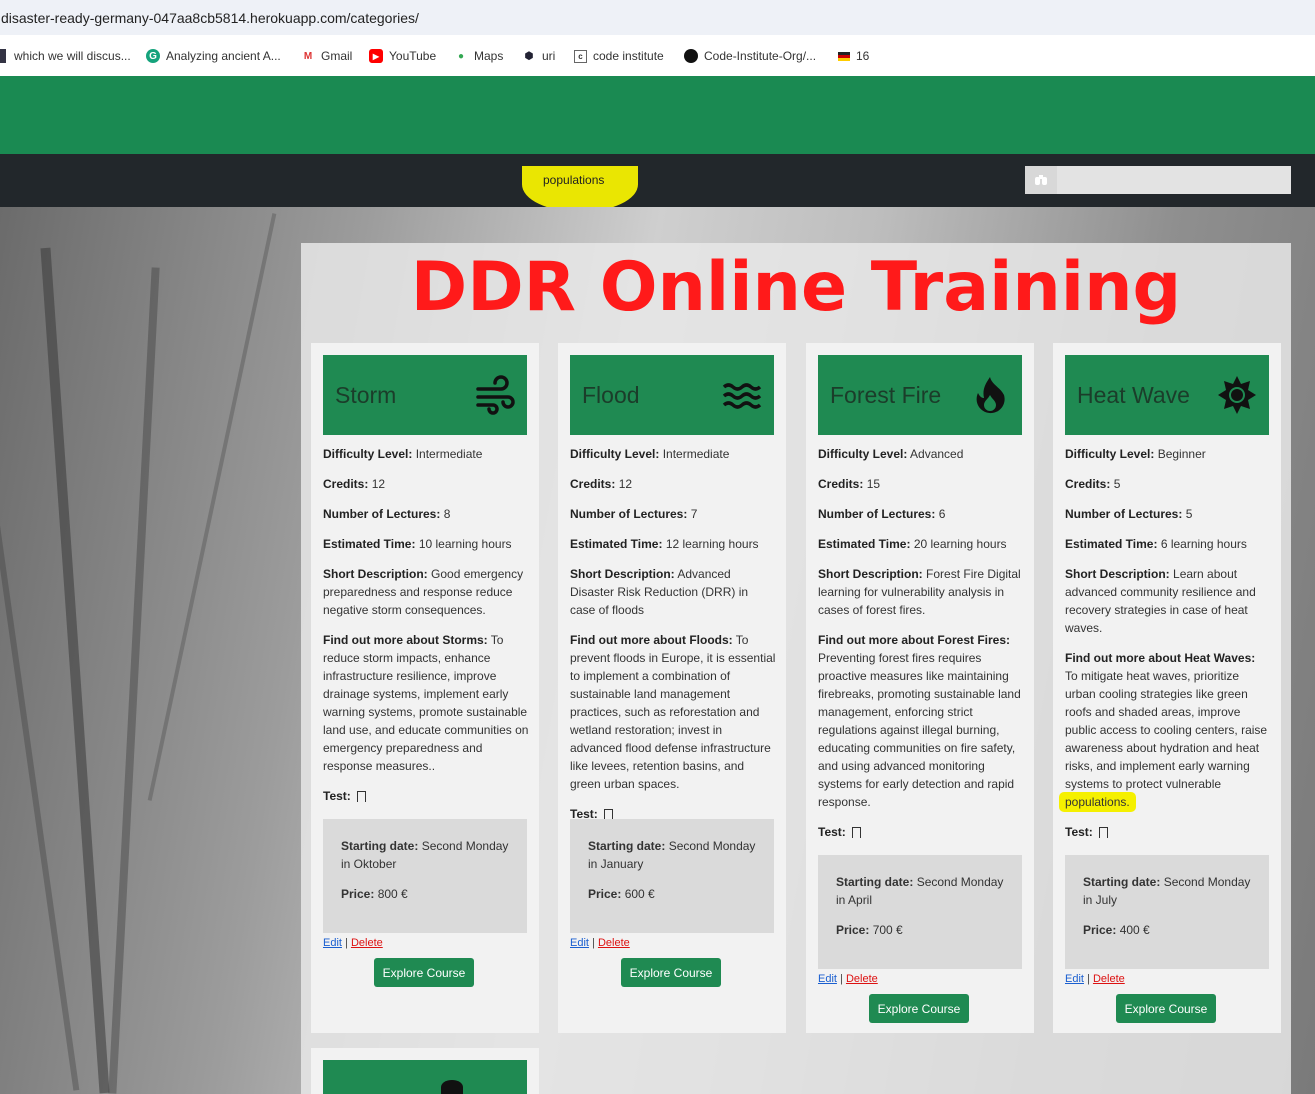 This screenshot has height=1094, width=1315. I want to click on bookmark-item: M Gmail, so click(327, 56).